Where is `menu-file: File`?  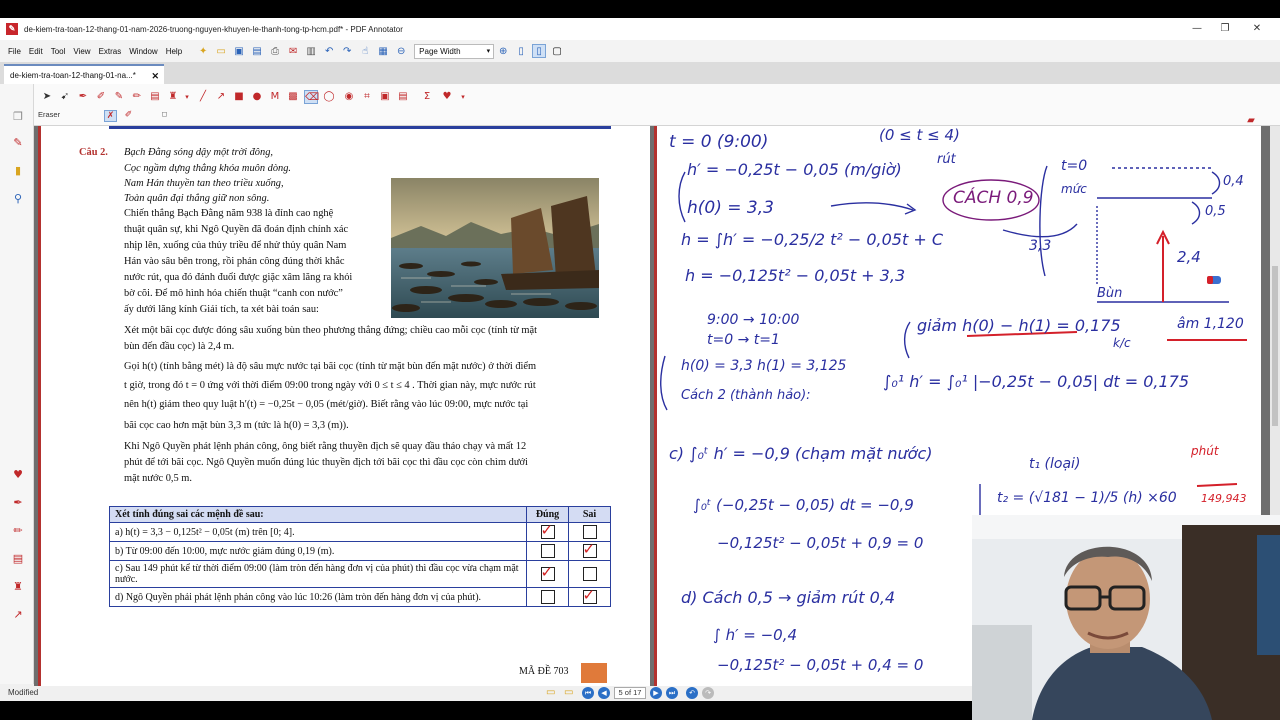 menu-file: File is located at coordinates (14, 51).